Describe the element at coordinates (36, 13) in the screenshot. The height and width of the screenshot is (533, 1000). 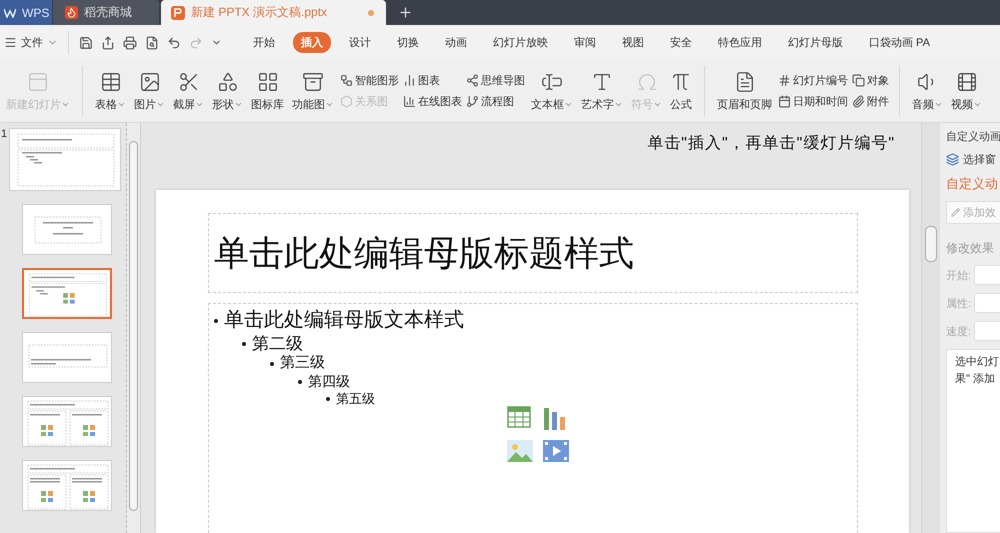
I see `tab-label: WPS` at that location.